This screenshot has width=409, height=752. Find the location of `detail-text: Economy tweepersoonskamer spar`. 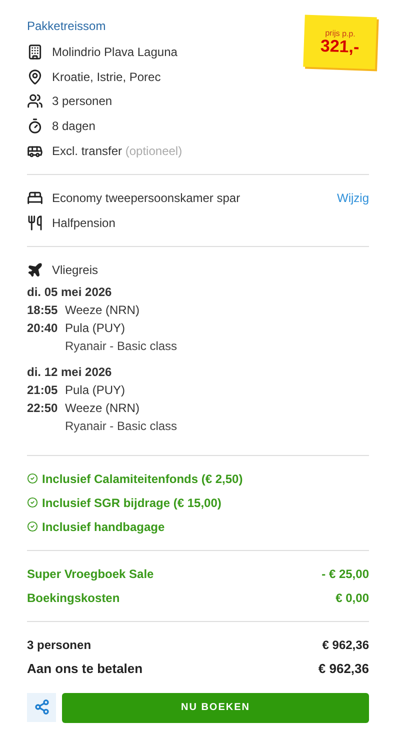

detail-text: Economy tweepersoonskamer spar is located at coordinates (146, 198).